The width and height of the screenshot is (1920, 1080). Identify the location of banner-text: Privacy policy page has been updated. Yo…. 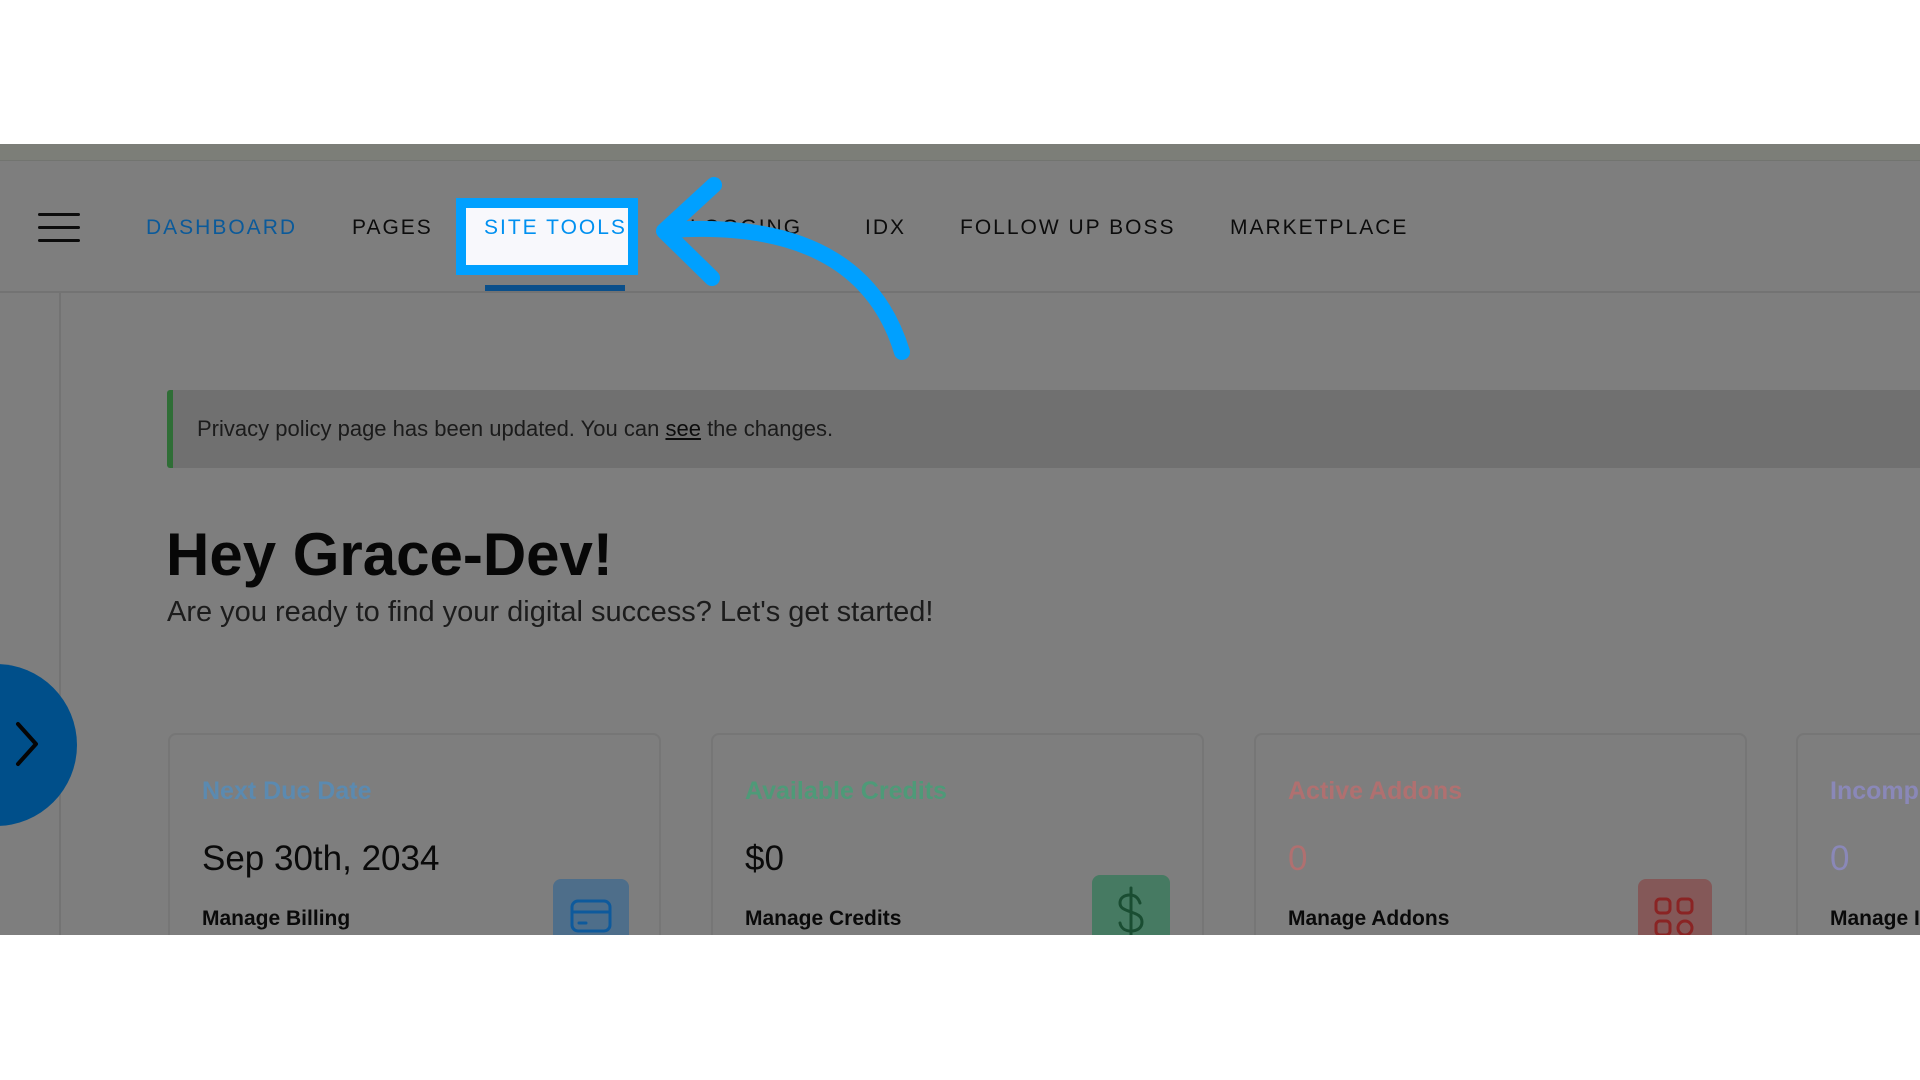
(515, 429).